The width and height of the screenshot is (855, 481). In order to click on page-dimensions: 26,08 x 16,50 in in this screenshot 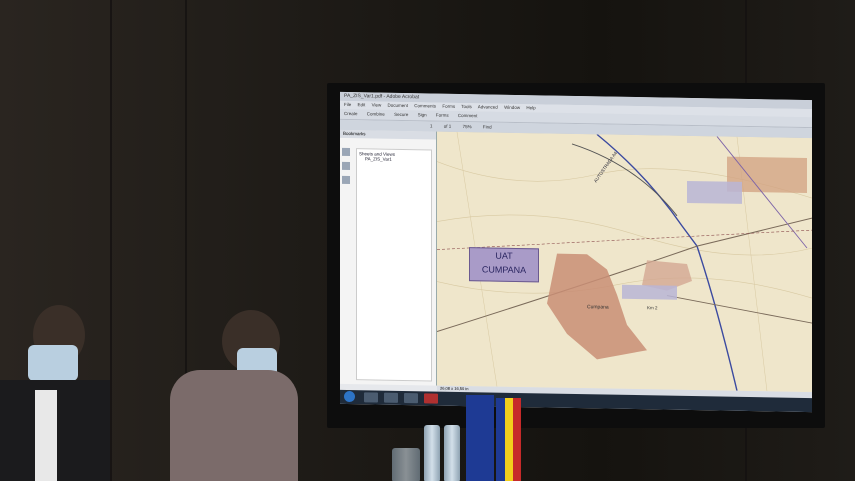, I will do `click(454, 388)`.